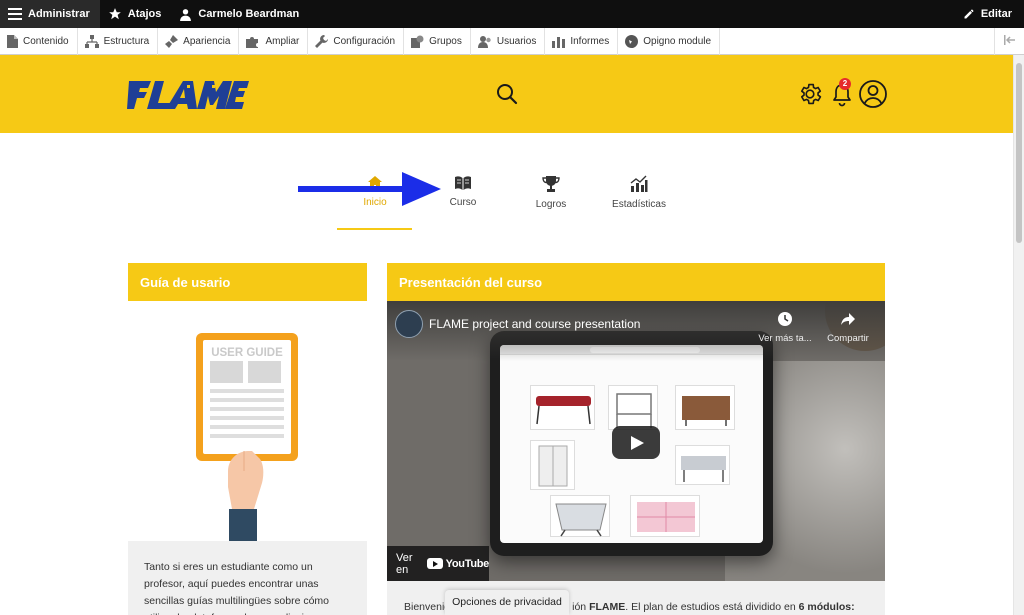  Describe the element at coordinates (639, 183) in the screenshot. I see `stats-icon` at that location.